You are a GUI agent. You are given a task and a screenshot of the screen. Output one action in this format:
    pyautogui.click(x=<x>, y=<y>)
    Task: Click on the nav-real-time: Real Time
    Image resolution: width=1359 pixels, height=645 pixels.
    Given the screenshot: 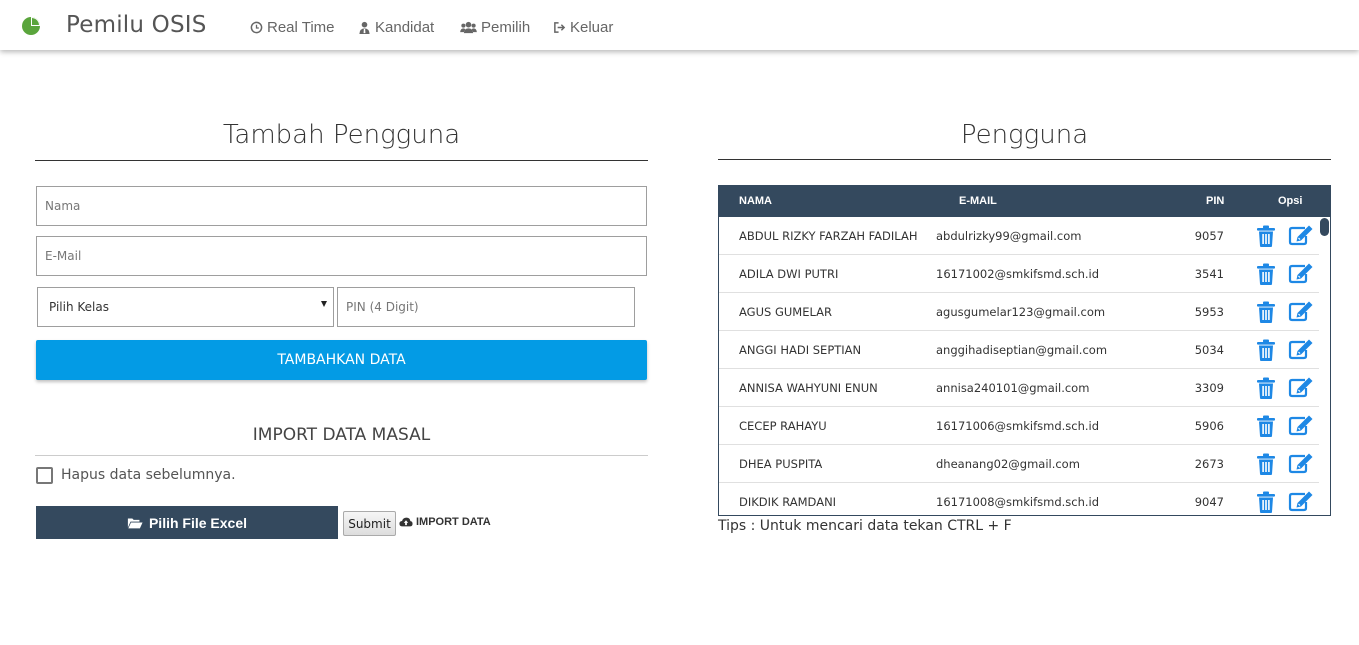 What is the action you would take?
    pyautogui.click(x=292, y=27)
    